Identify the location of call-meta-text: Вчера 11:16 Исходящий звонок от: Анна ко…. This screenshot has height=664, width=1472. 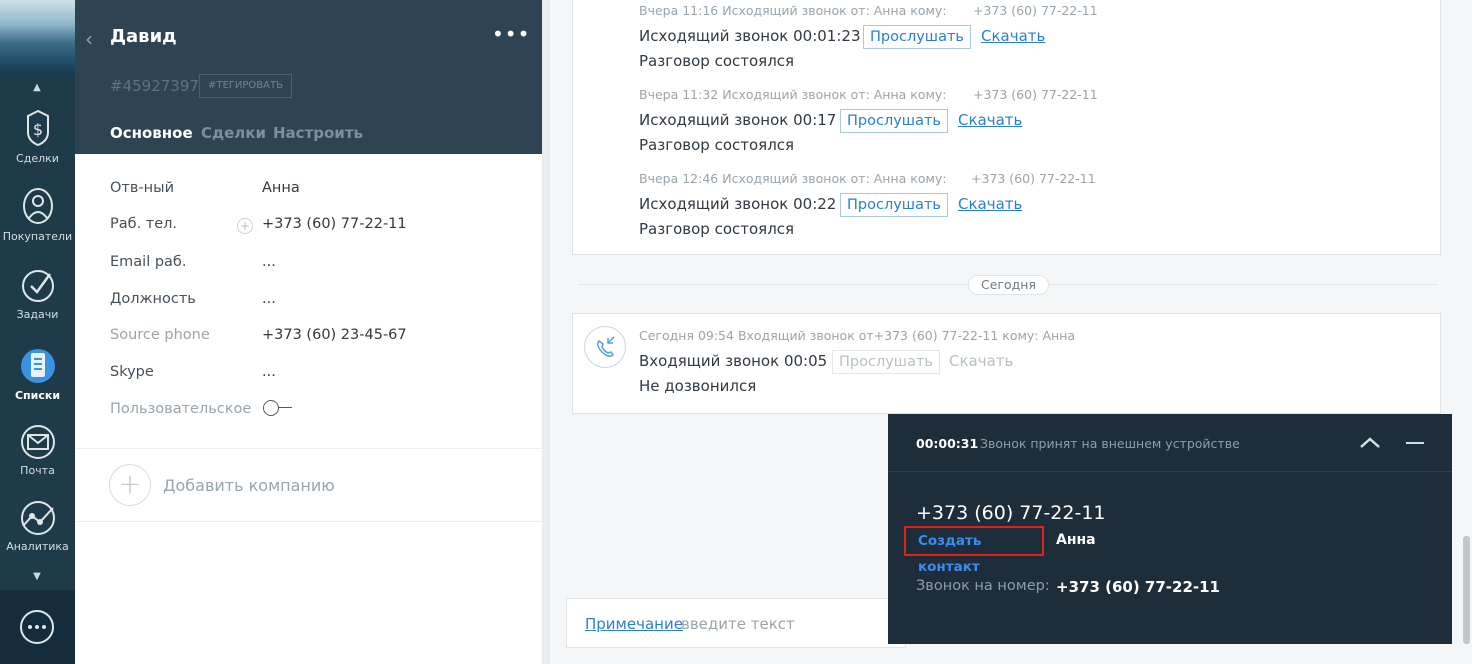
(793, 10).